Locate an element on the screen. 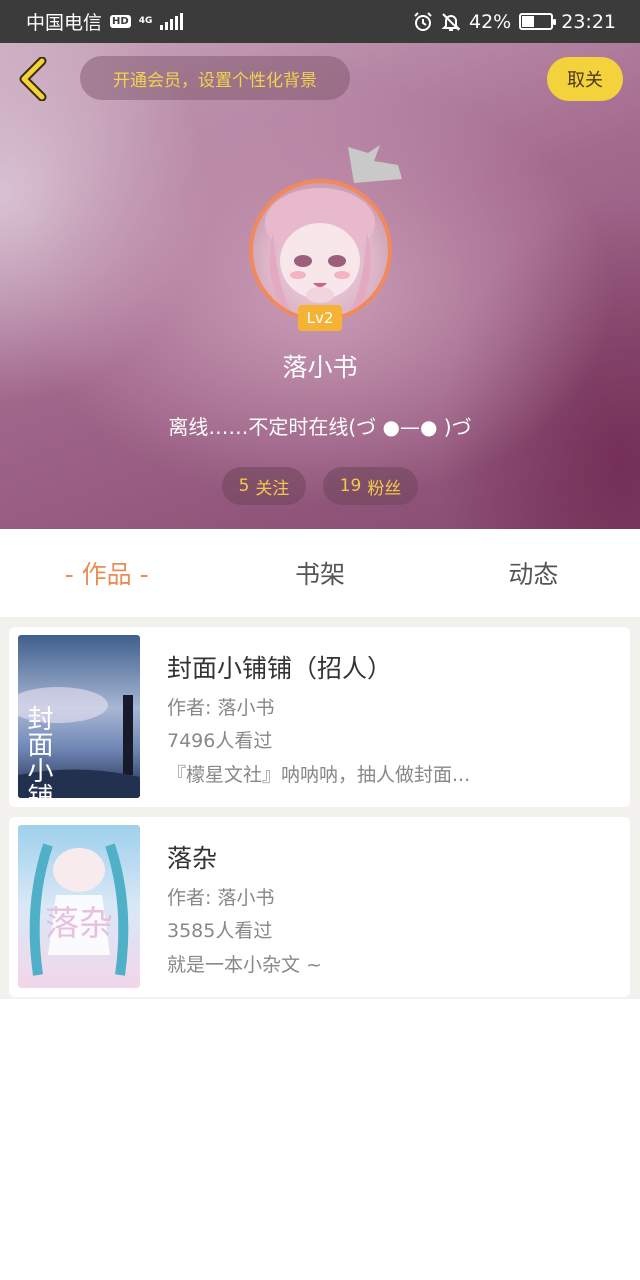  cover-title: 封面小铺 is located at coordinates (38, 751).